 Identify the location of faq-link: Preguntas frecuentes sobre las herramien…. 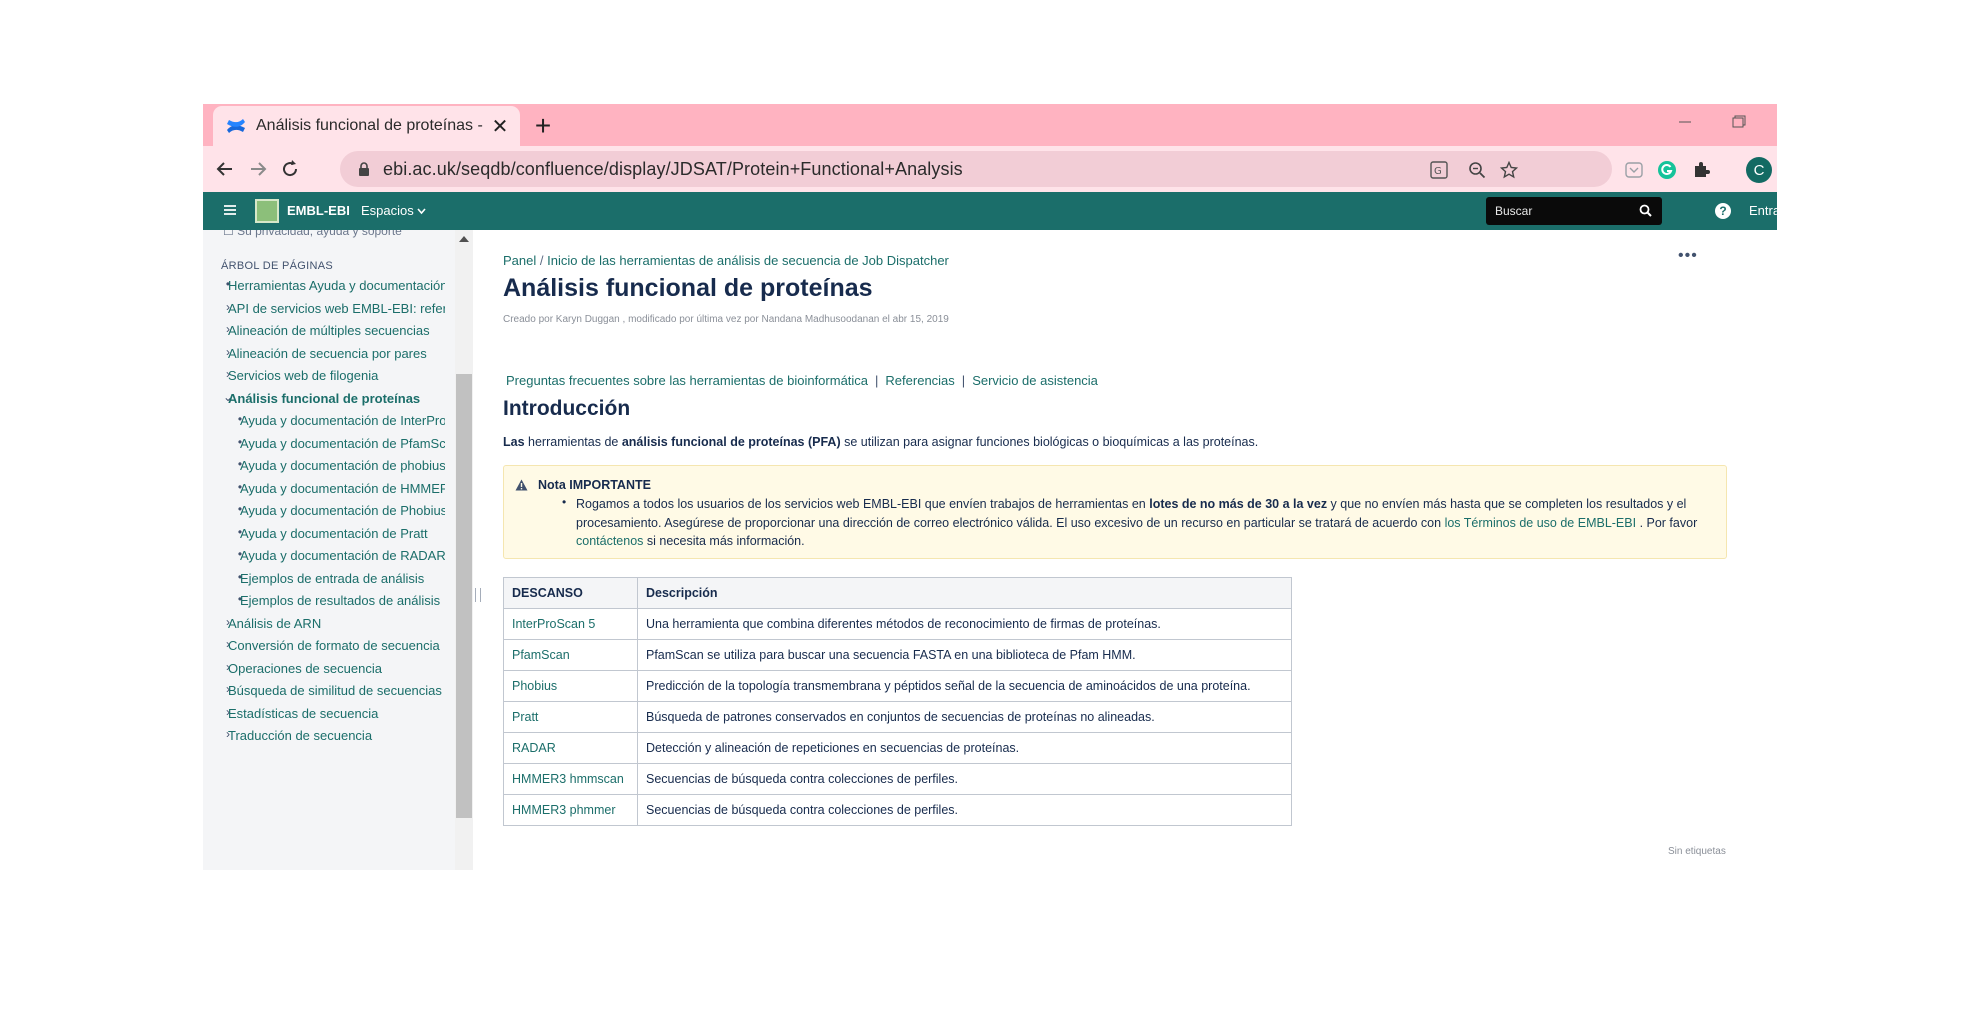
(687, 380).